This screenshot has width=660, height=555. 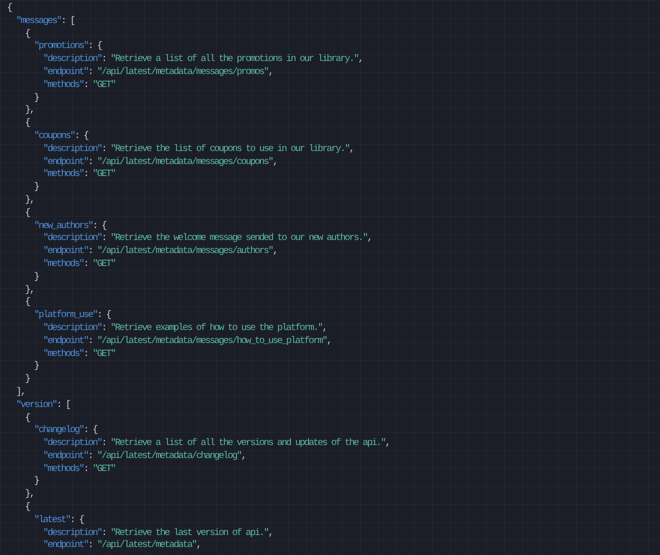 What do you see at coordinates (34, 21) in the screenshot?
I see `json-key: "messages"` at bounding box center [34, 21].